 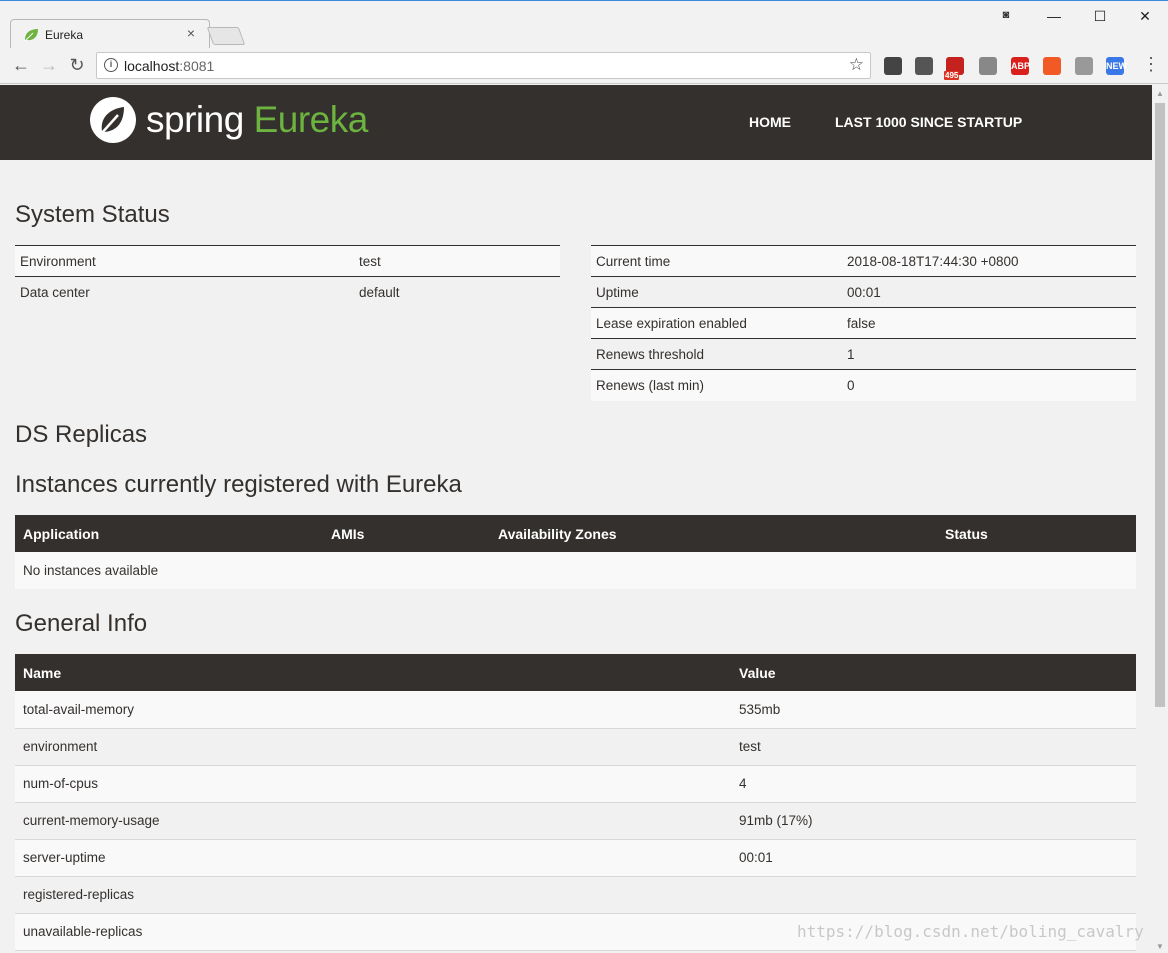 I want to click on url-text: localhost:8081, so click(x=169, y=66).